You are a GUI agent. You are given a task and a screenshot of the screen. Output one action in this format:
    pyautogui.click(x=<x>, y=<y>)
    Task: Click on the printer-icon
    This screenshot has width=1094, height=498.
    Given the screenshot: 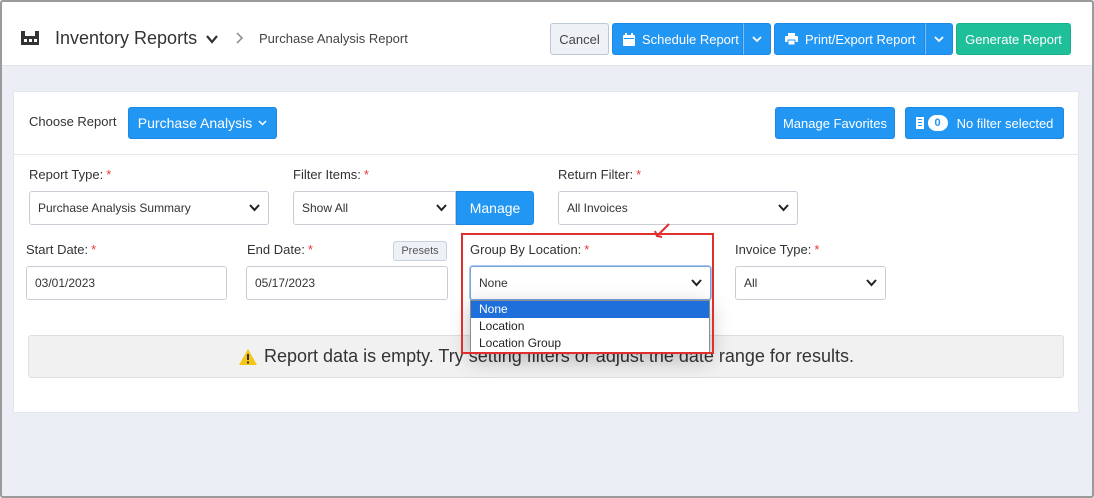 What is the action you would take?
    pyautogui.click(x=791, y=39)
    